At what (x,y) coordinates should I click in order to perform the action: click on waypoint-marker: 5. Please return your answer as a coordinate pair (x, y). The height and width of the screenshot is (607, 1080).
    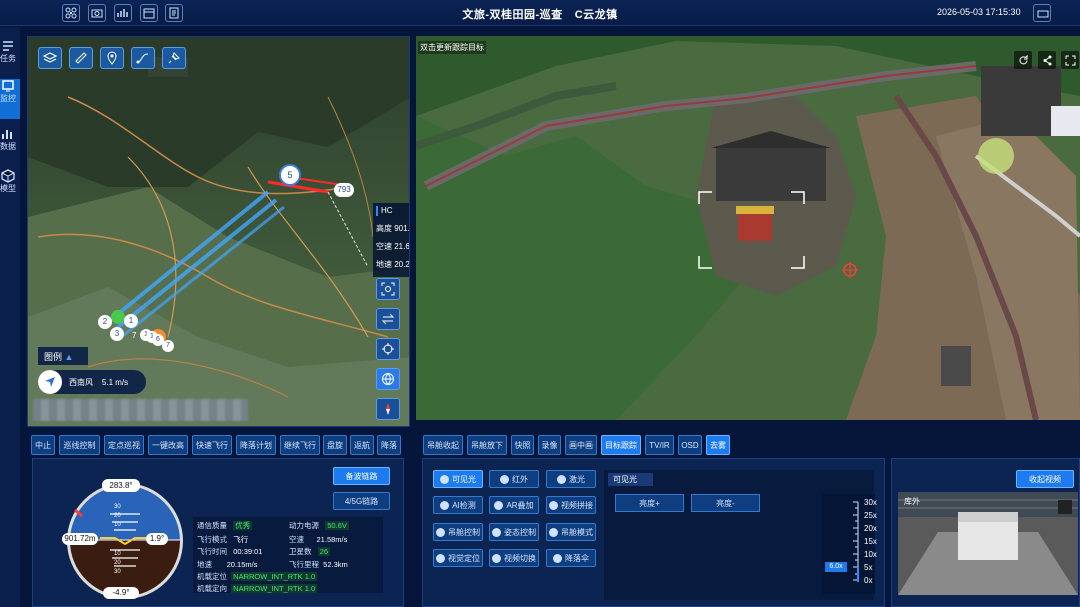
    Looking at the image, I should click on (290, 175).